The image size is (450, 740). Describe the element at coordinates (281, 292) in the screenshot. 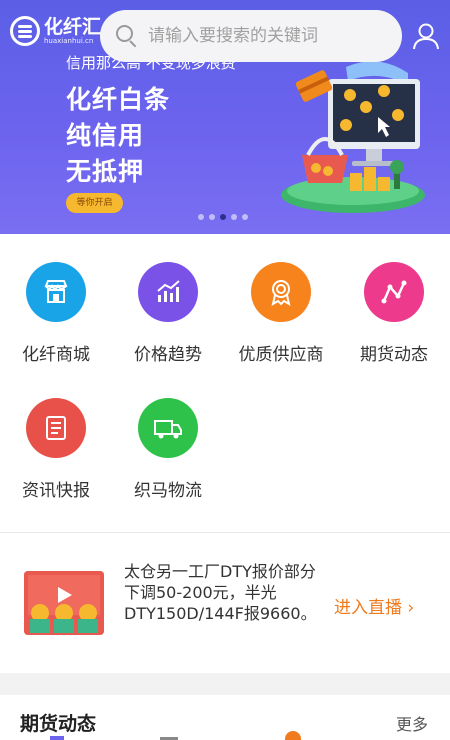

I see `medal-icon` at that location.